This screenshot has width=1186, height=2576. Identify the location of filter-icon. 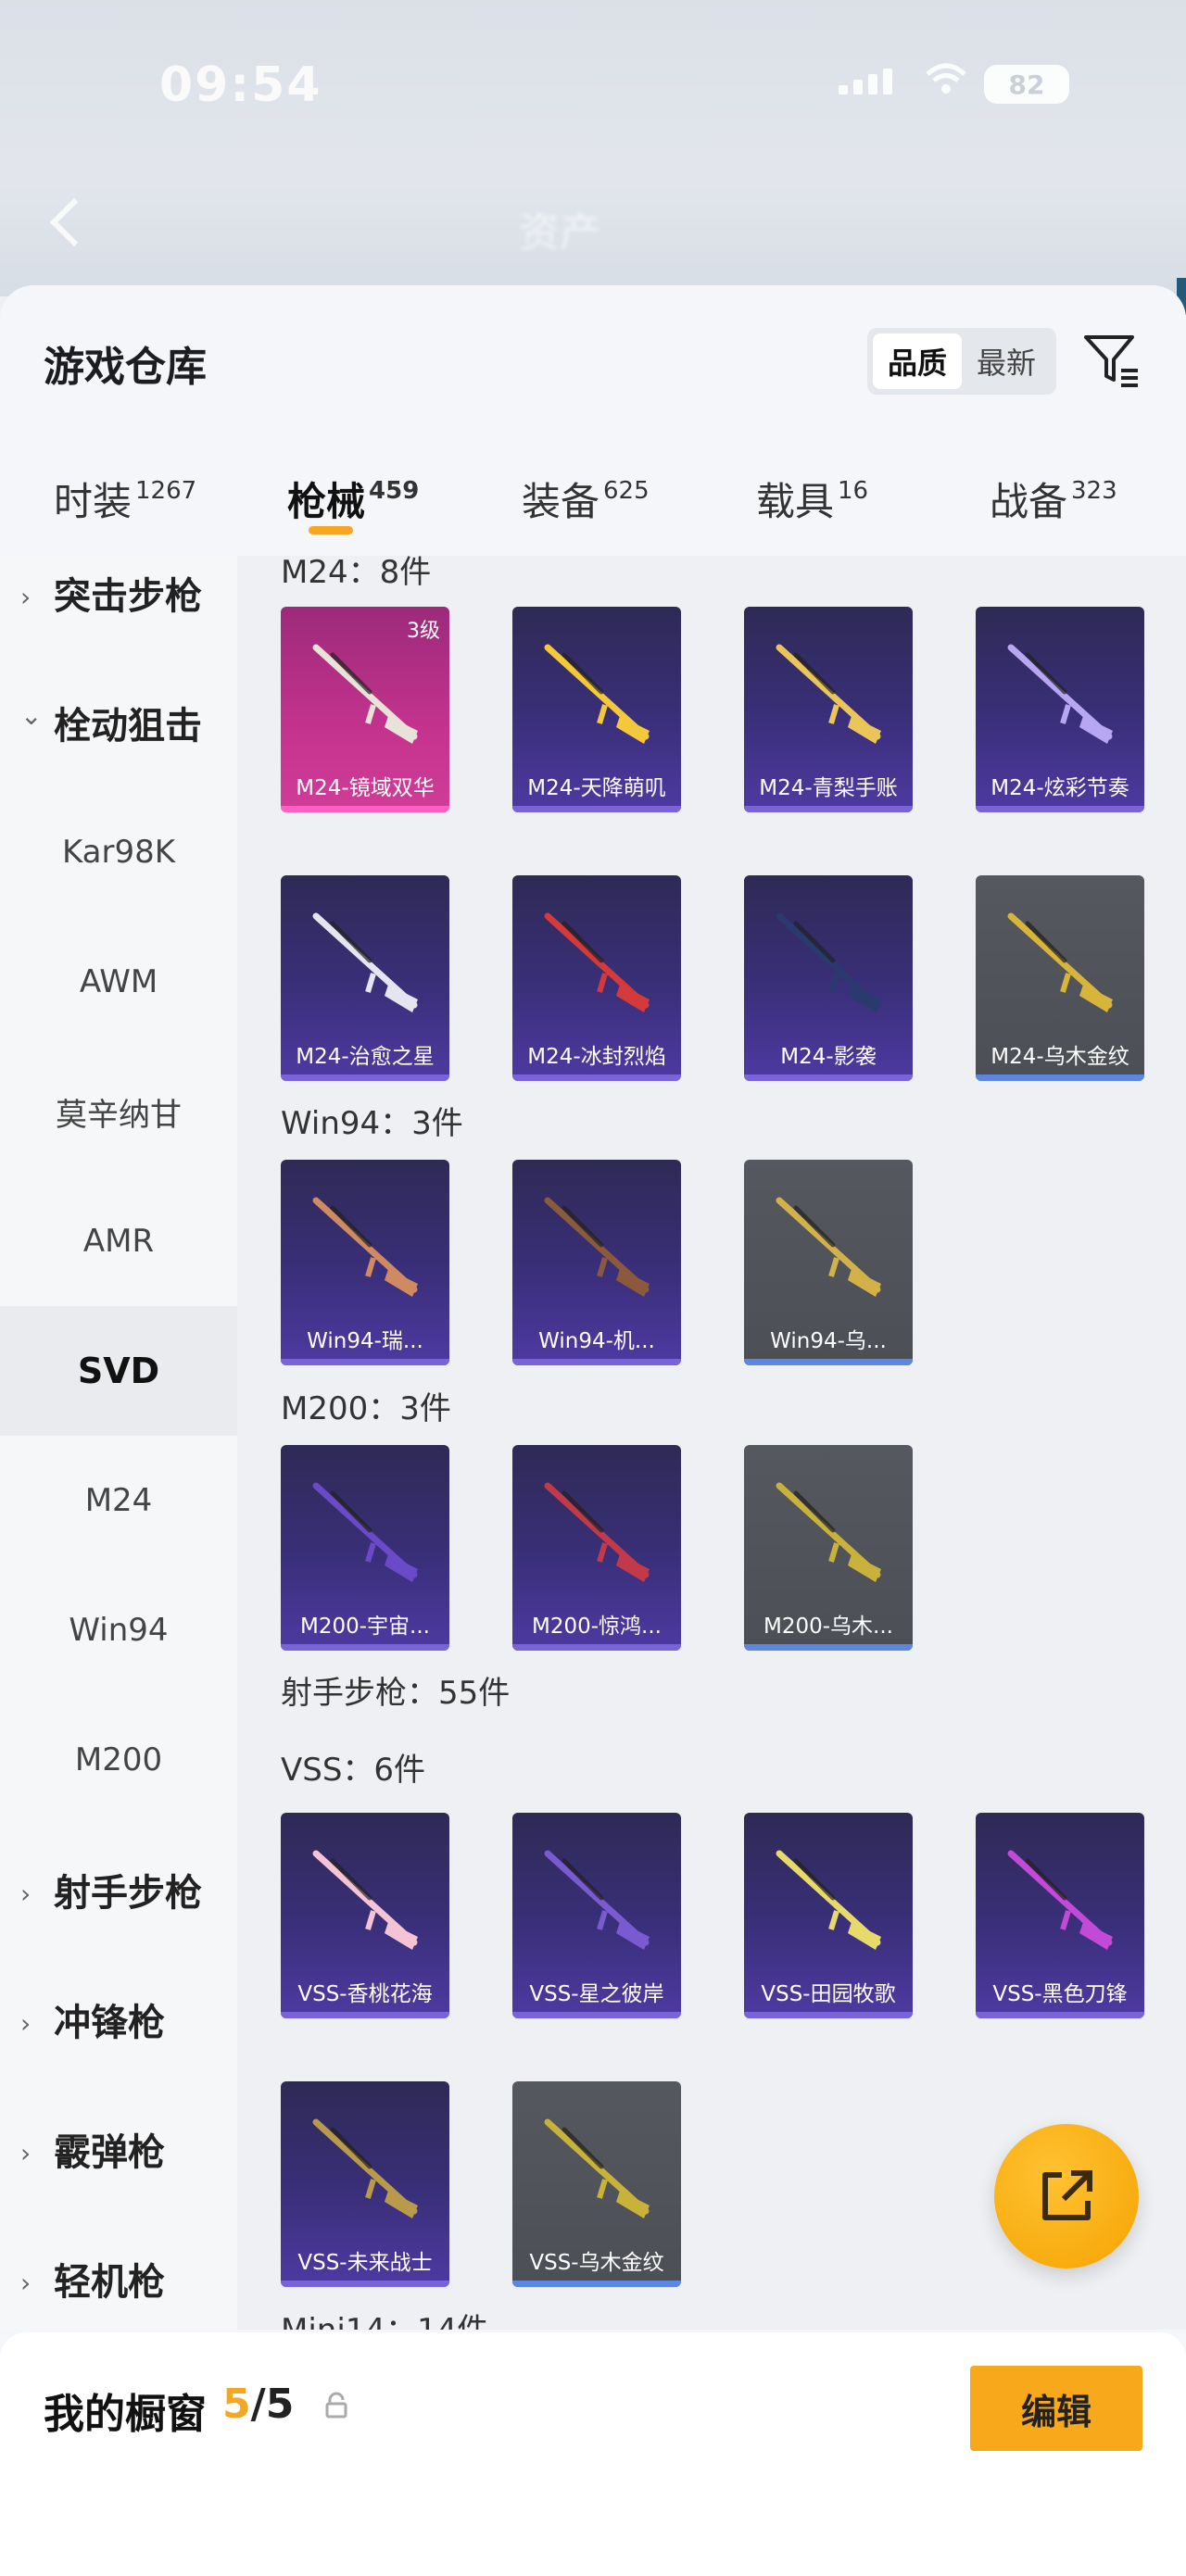
(1111, 360).